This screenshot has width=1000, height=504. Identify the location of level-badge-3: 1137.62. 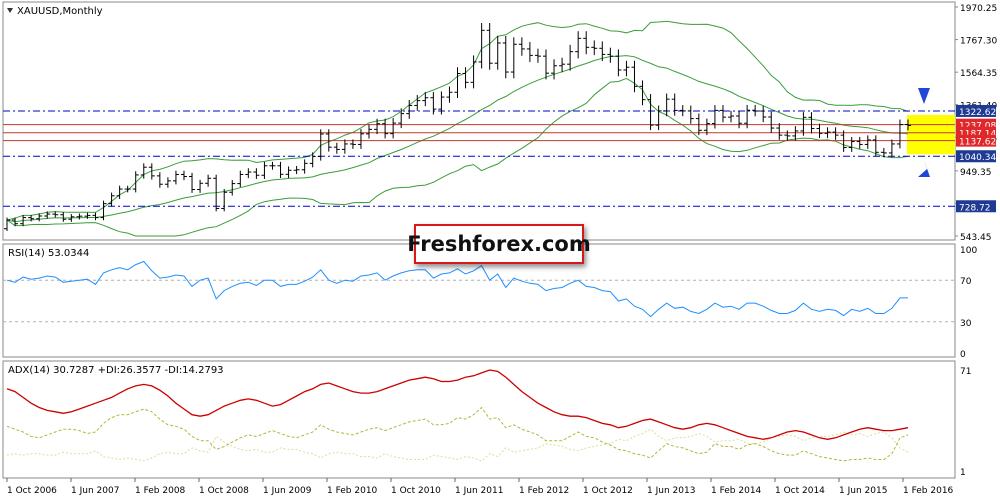
(976, 141).